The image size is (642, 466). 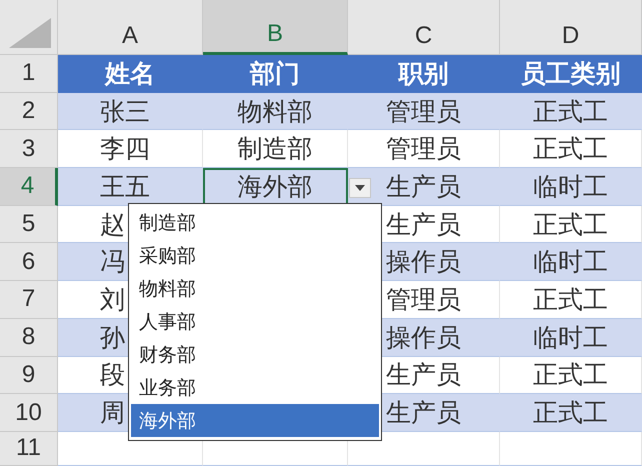 What do you see at coordinates (130, 27) in the screenshot?
I see `column-header: A` at bounding box center [130, 27].